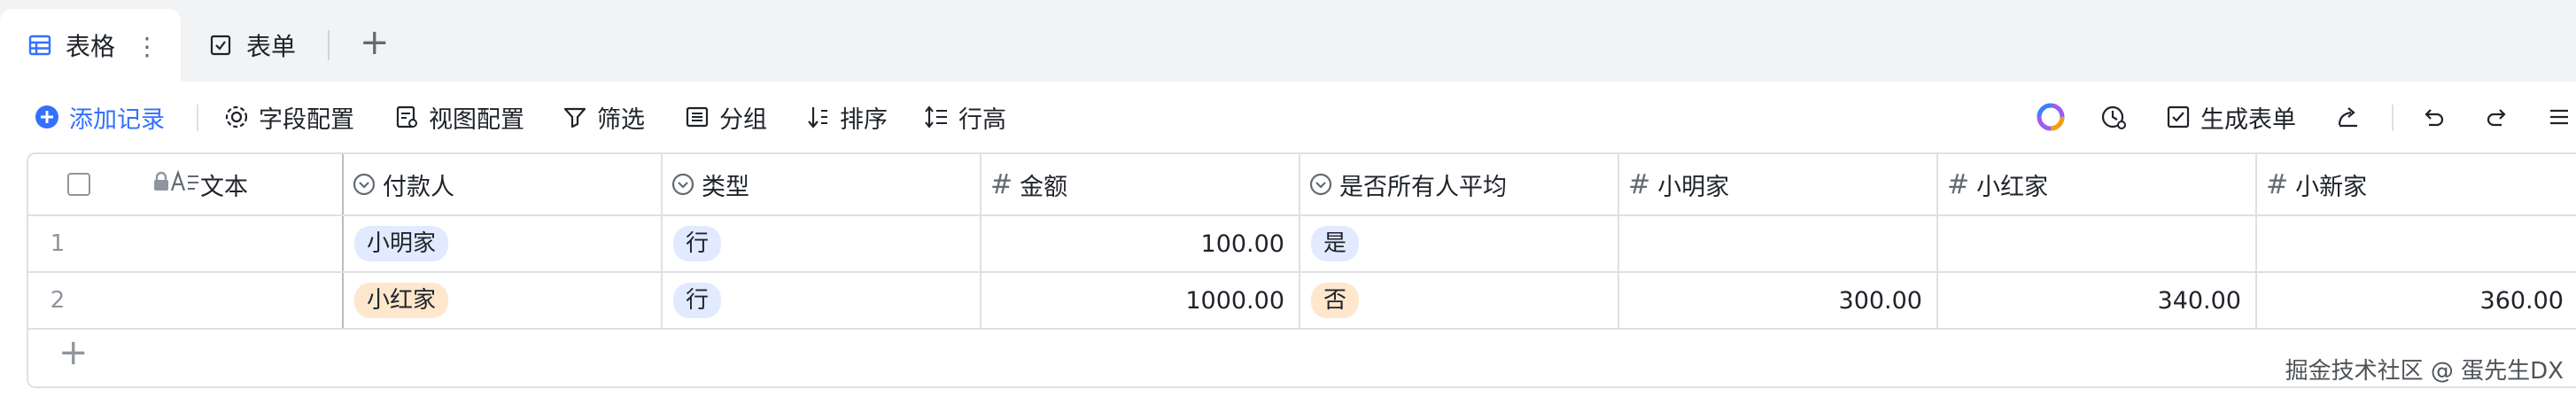  I want to click on table-row: 2 小红家 行 1000.00 否 300.00 340.00 360.00, so click(1302, 301).